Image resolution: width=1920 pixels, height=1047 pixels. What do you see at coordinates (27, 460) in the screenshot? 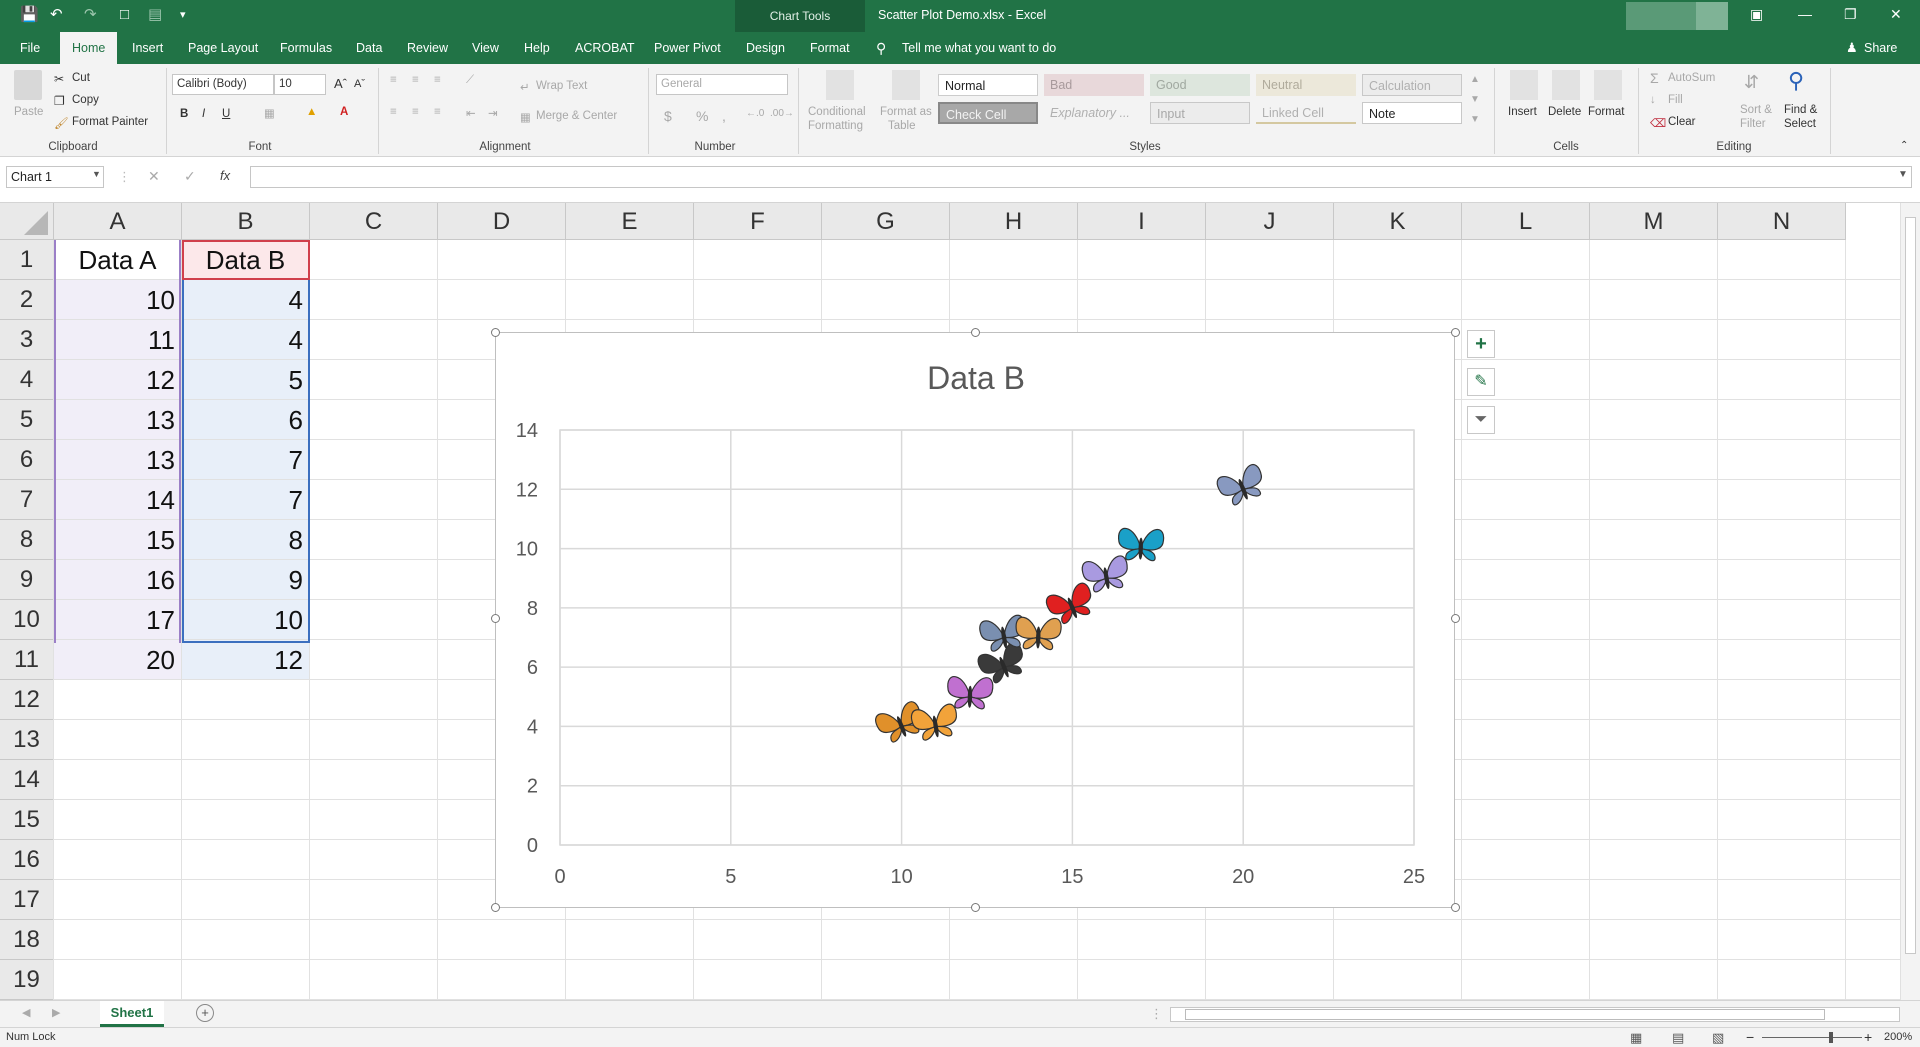
I see `row-header-6: 6` at bounding box center [27, 460].